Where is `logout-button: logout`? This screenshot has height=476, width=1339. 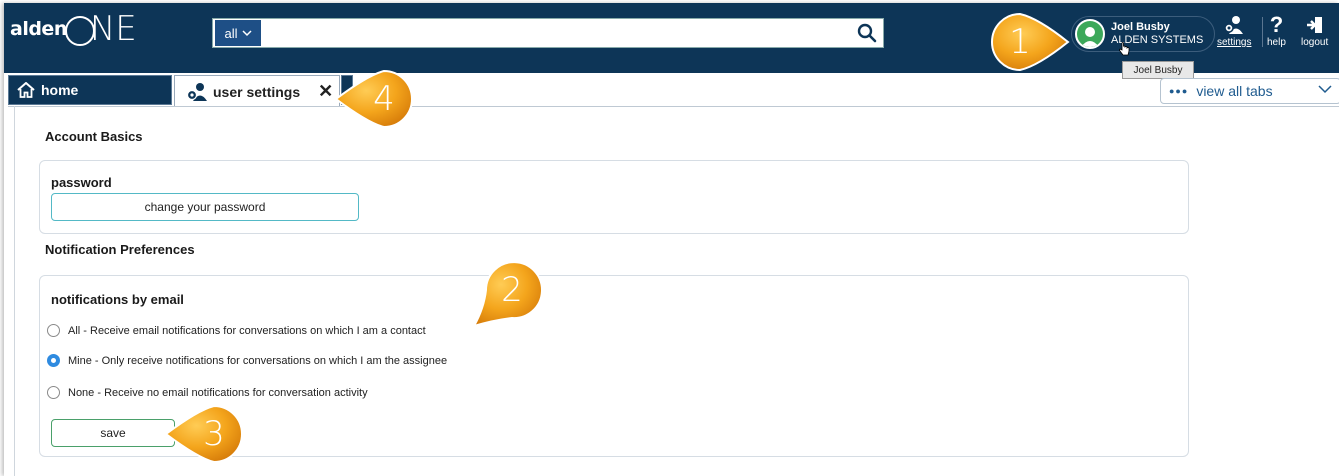
logout-button: logout is located at coordinates (1314, 31).